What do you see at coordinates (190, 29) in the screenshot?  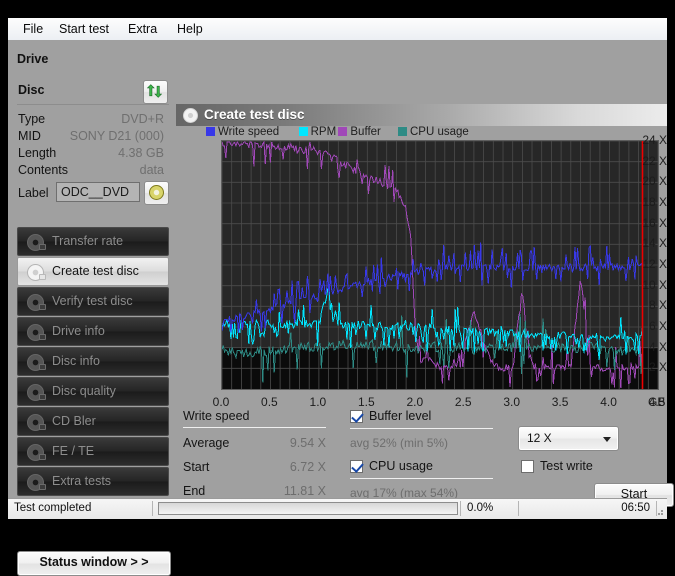 I see `menu-item-help: Help` at bounding box center [190, 29].